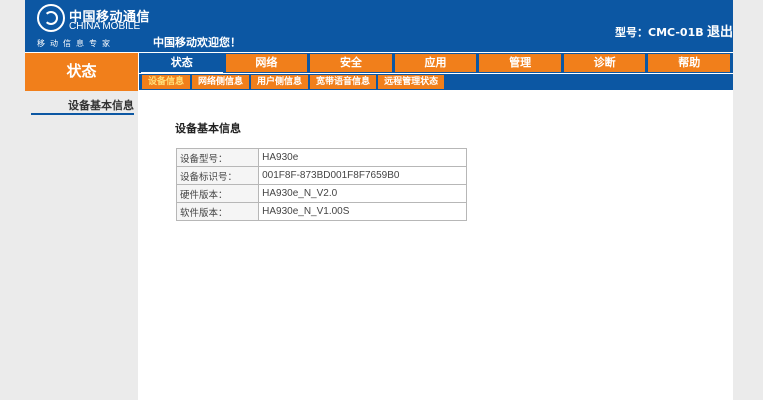  What do you see at coordinates (221, 82) in the screenshot?
I see `subtab-network-side-info: 网络侧信息` at bounding box center [221, 82].